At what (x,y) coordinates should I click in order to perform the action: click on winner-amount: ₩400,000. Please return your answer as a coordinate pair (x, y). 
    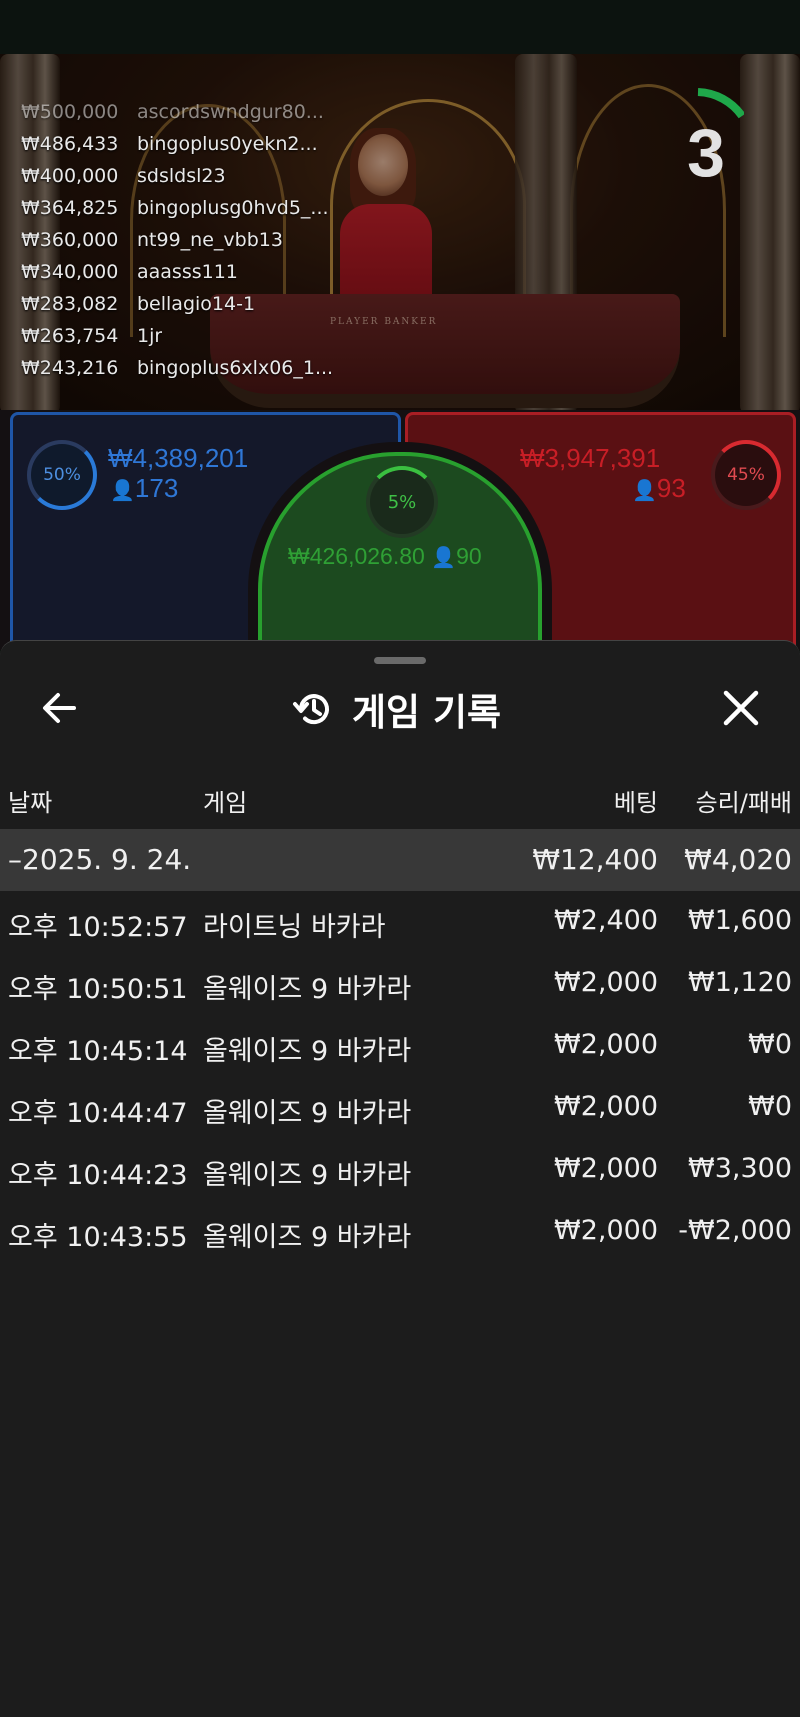
    Looking at the image, I should click on (70, 176).